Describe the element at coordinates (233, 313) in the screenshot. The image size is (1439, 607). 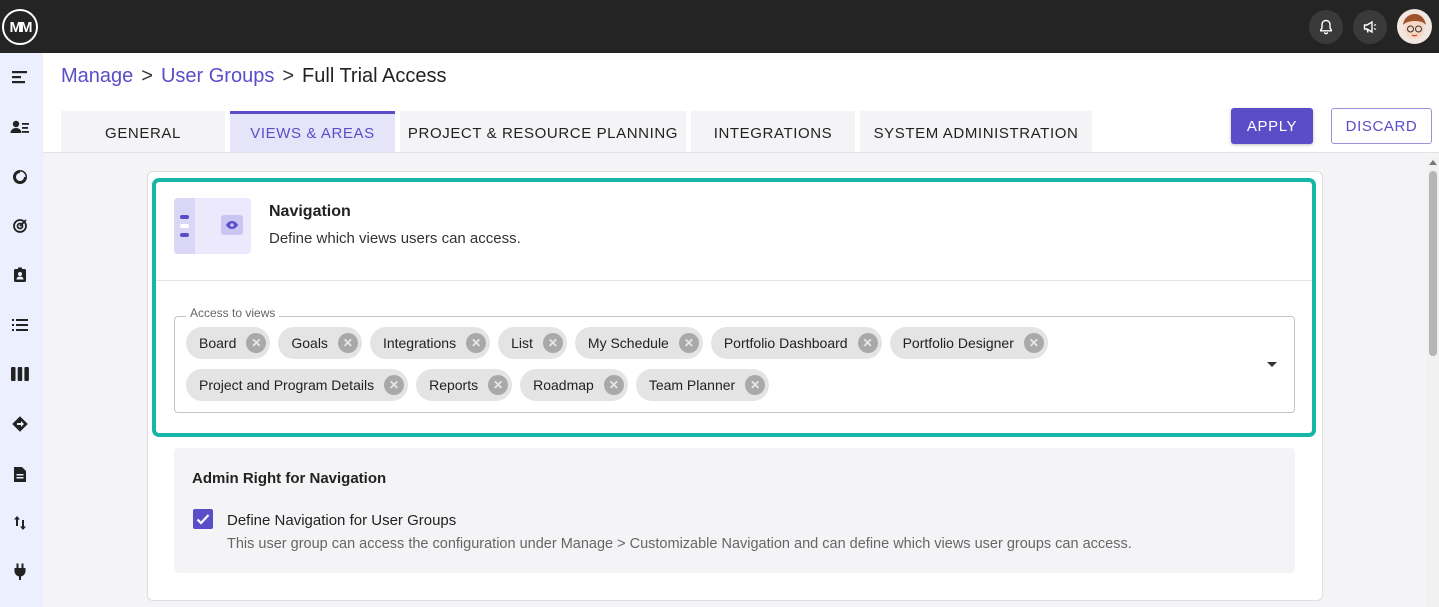
I see `access-to-views-label: Access to views` at that location.